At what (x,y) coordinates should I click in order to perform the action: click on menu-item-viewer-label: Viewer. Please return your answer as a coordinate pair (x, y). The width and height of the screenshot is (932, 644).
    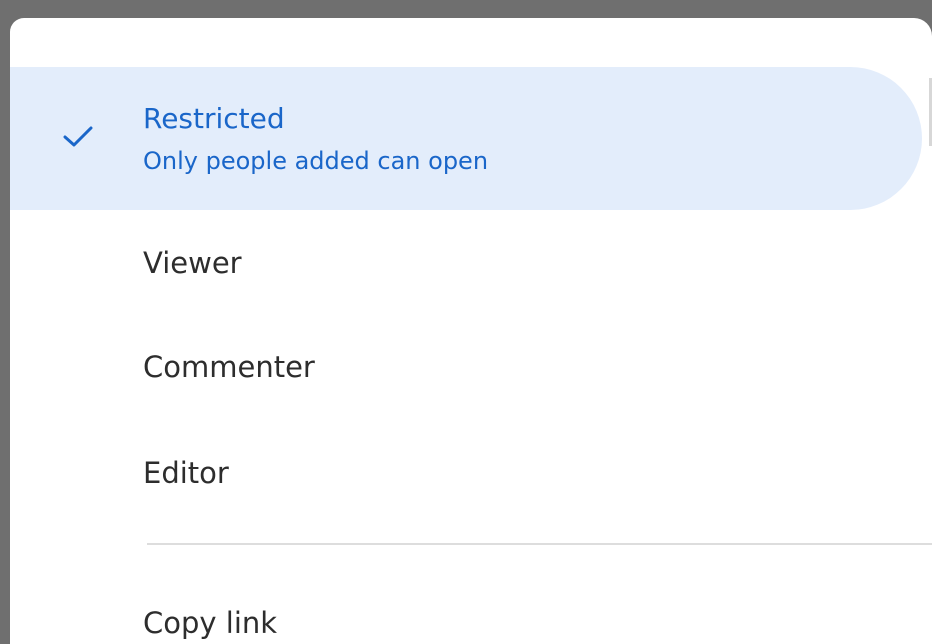
    Looking at the image, I should click on (192, 263).